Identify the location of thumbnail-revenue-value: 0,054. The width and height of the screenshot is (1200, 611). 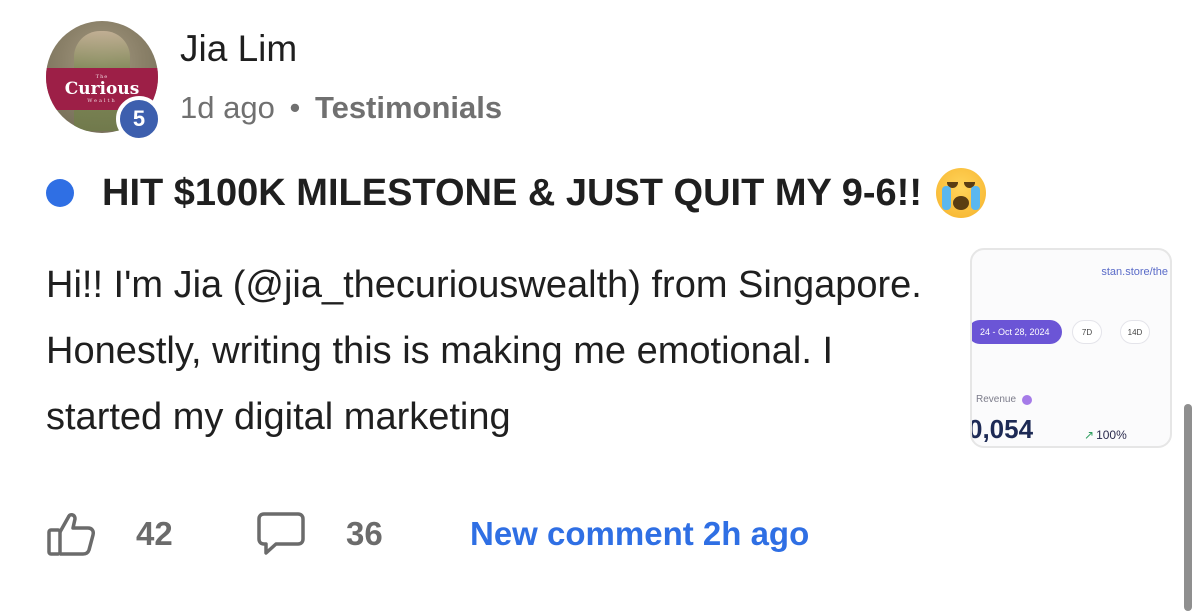
(1002, 429).